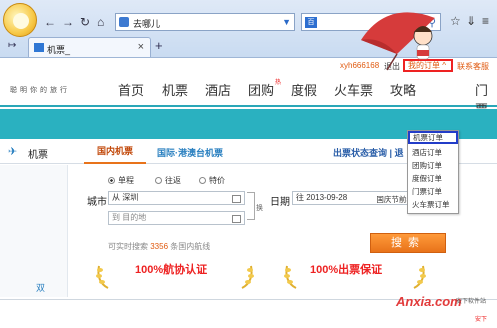 This screenshot has height=328, width=497. What do you see at coordinates (131, 89) in the screenshot?
I see `nav-home: 首页` at bounding box center [131, 89].